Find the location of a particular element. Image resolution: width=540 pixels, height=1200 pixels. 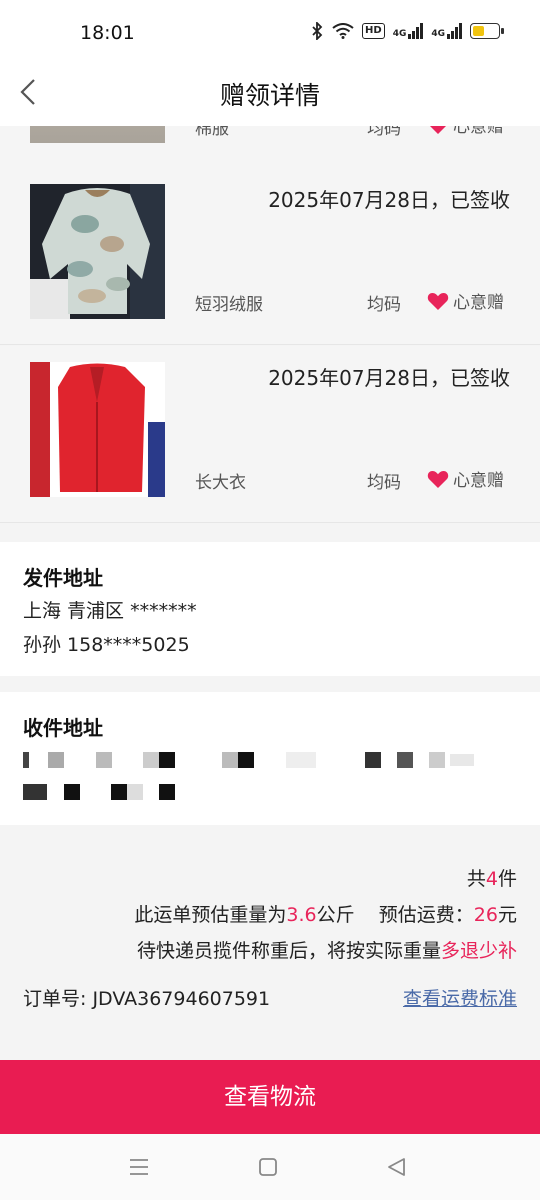

signal-4g-icon-2: 4G is located at coordinates (446, 31).